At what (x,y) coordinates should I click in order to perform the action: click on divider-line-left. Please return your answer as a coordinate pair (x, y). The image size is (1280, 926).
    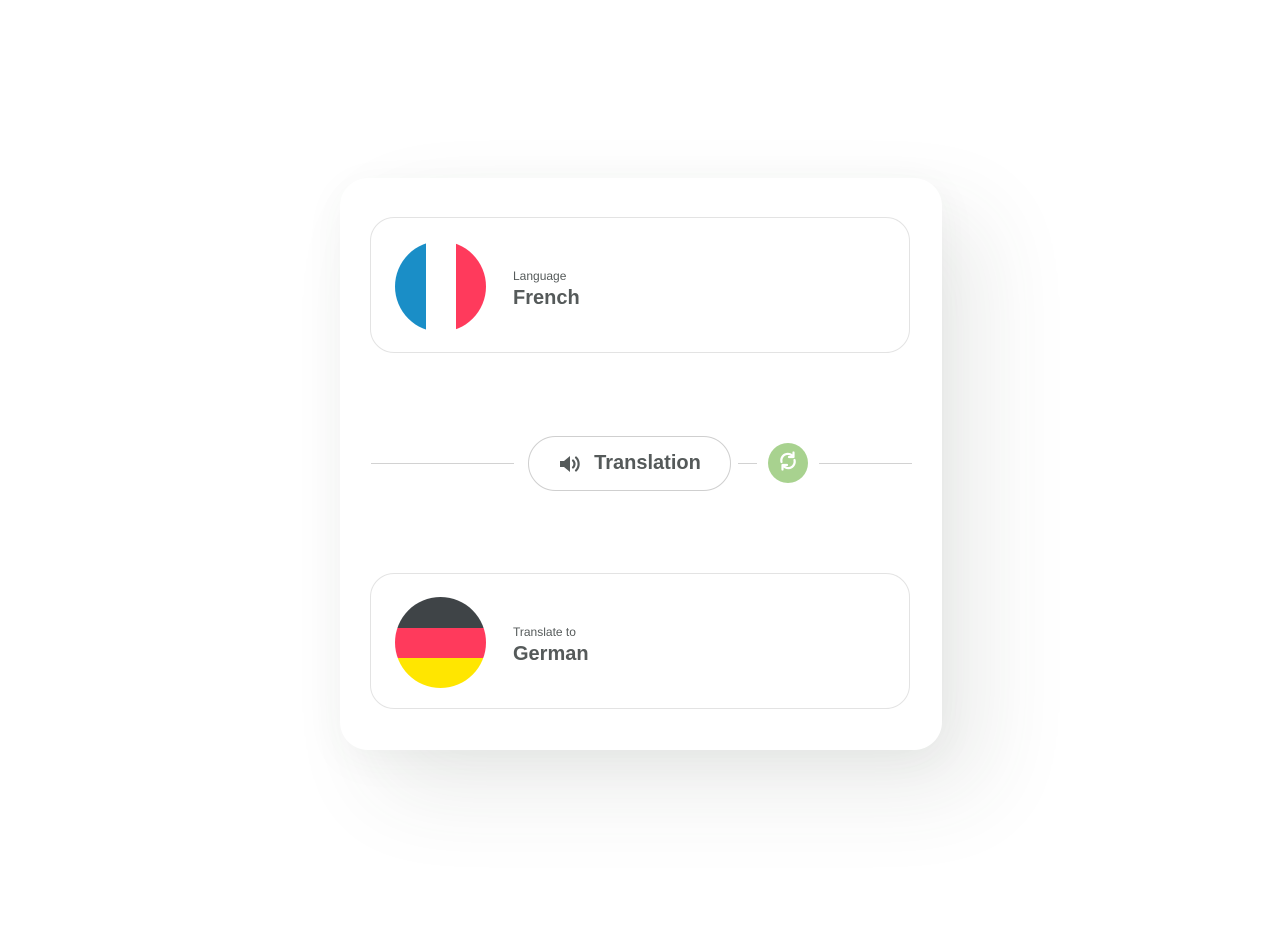
    Looking at the image, I should click on (442, 463).